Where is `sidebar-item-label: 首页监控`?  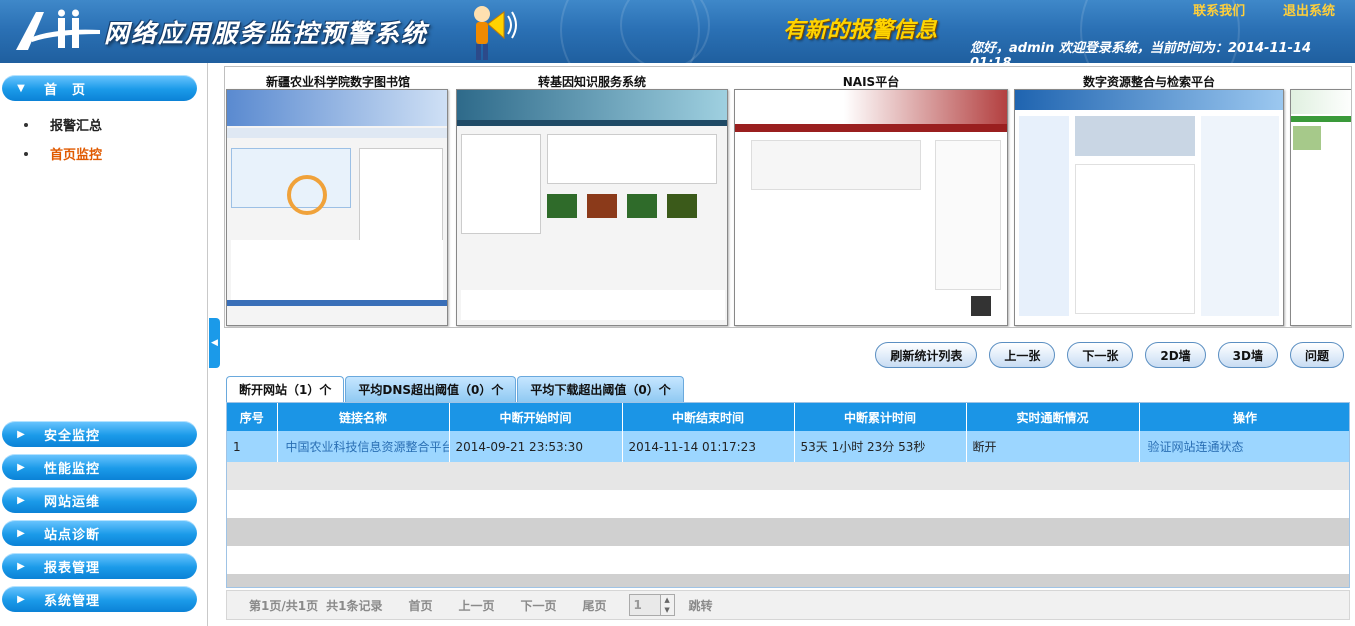 sidebar-item-label: 首页监控 is located at coordinates (76, 155).